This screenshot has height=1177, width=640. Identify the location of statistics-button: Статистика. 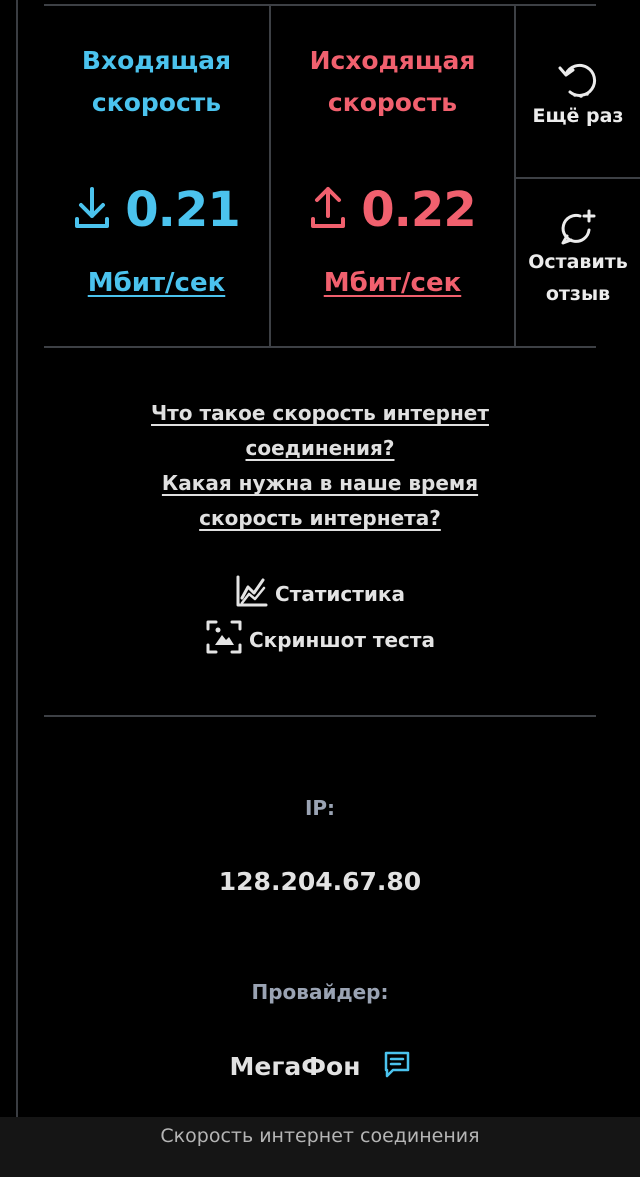
(320, 593).